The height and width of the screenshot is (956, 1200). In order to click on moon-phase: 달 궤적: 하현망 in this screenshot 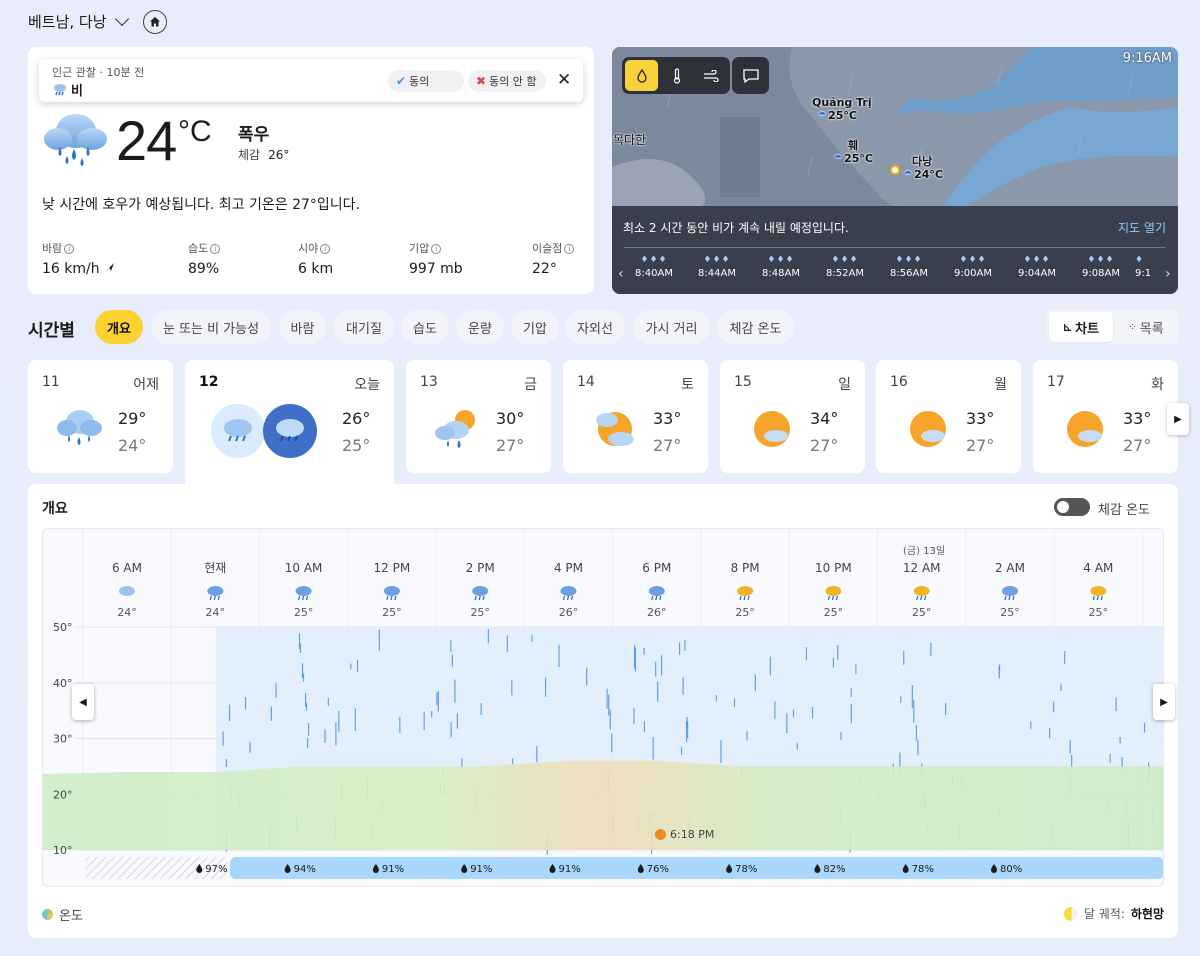, I will do `click(1113, 913)`.